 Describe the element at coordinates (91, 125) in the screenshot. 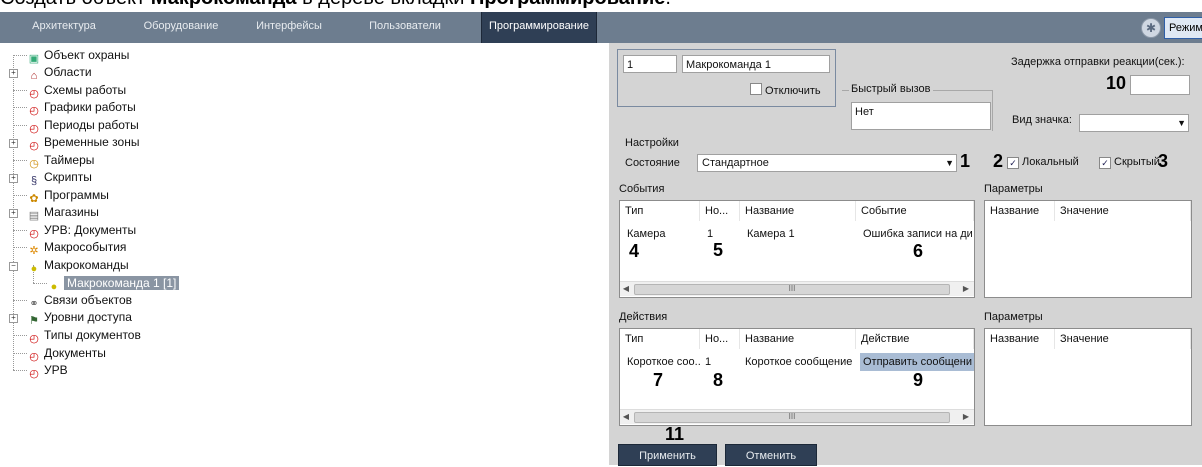

I see `tree-item-label: Периоды работы` at that location.